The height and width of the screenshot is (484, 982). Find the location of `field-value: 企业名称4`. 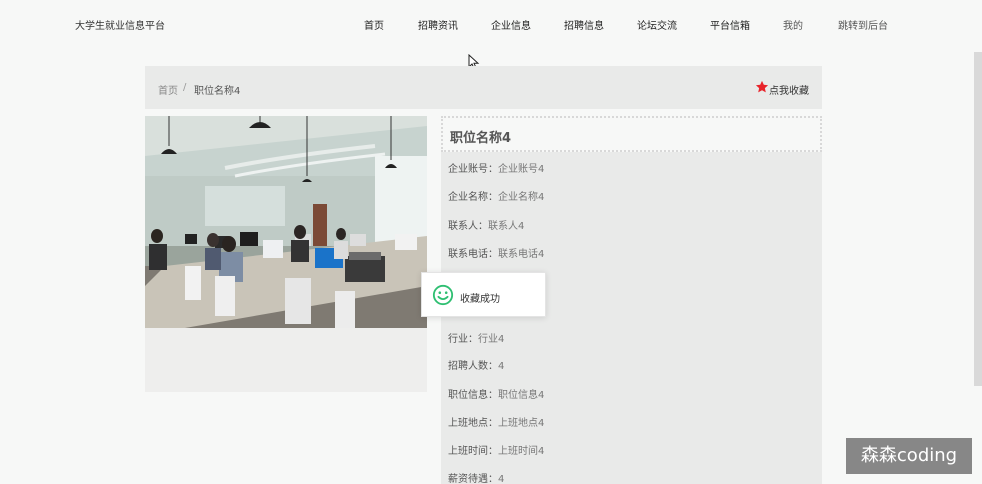

field-value: 企业名称4 is located at coordinates (521, 197).